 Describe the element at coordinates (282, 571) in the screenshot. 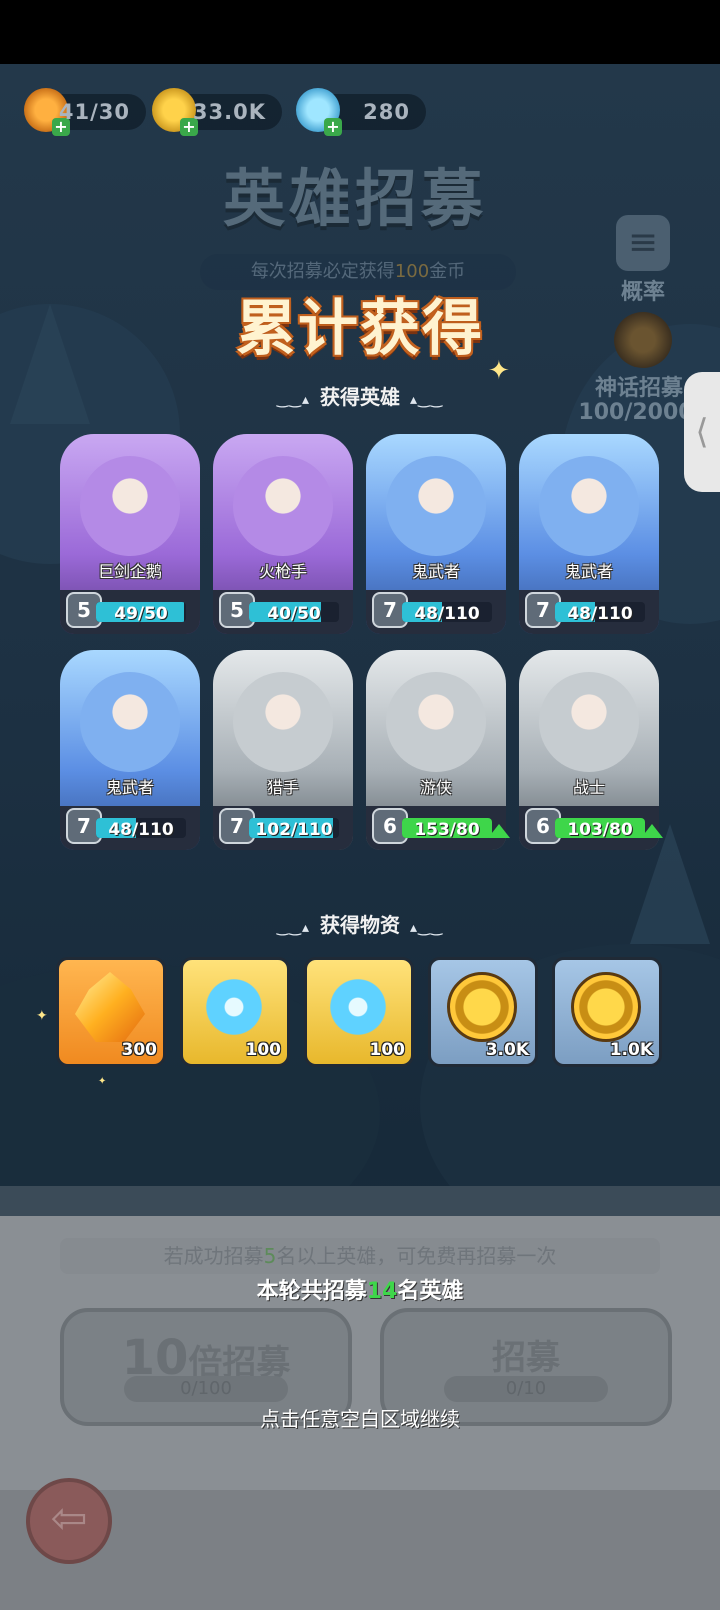

I see `hero-name: 火枪手` at that location.